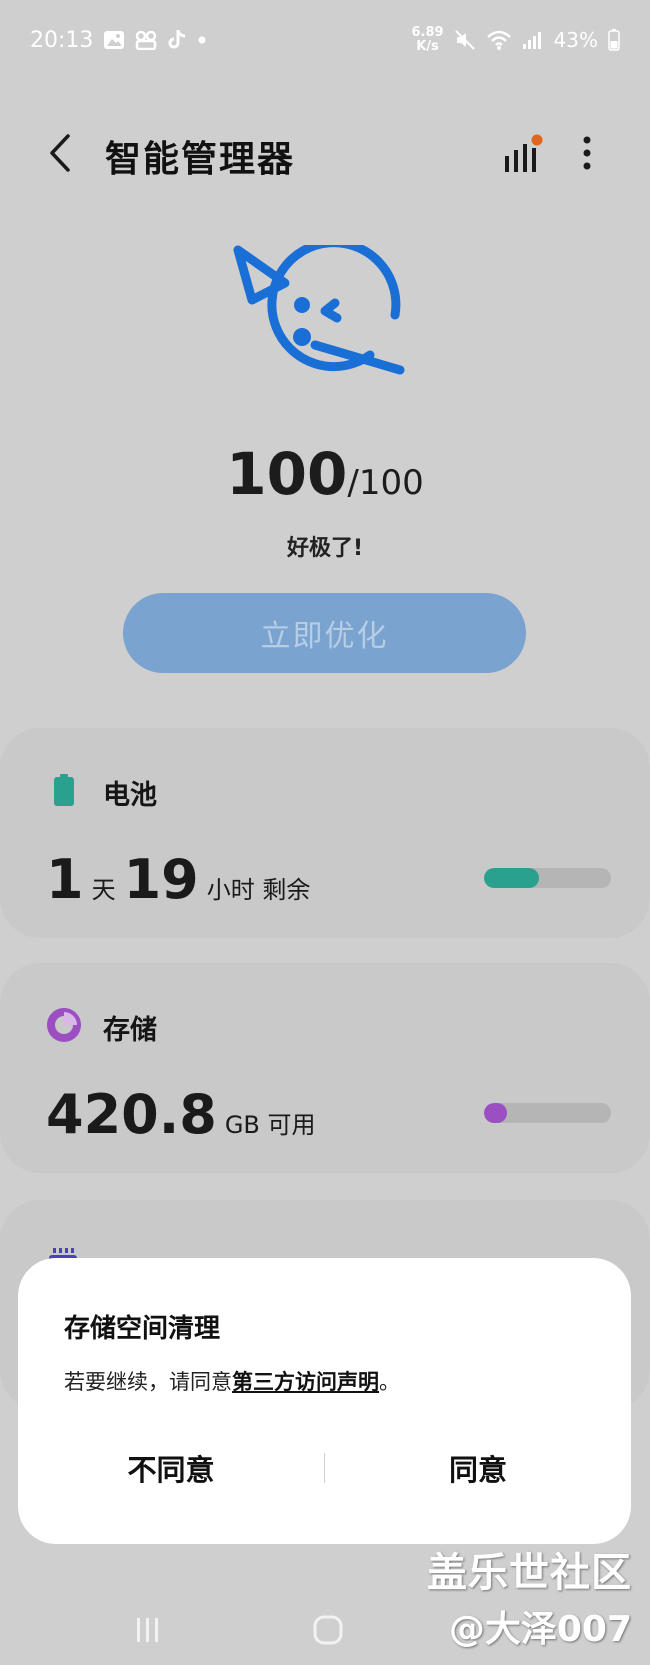 This screenshot has width=650, height=1665. What do you see at coordinates (148, 1382) in the screenshot?
I see `dialog-body-prefix: 若要继续，请同意` at bounding box center [148, 1382].